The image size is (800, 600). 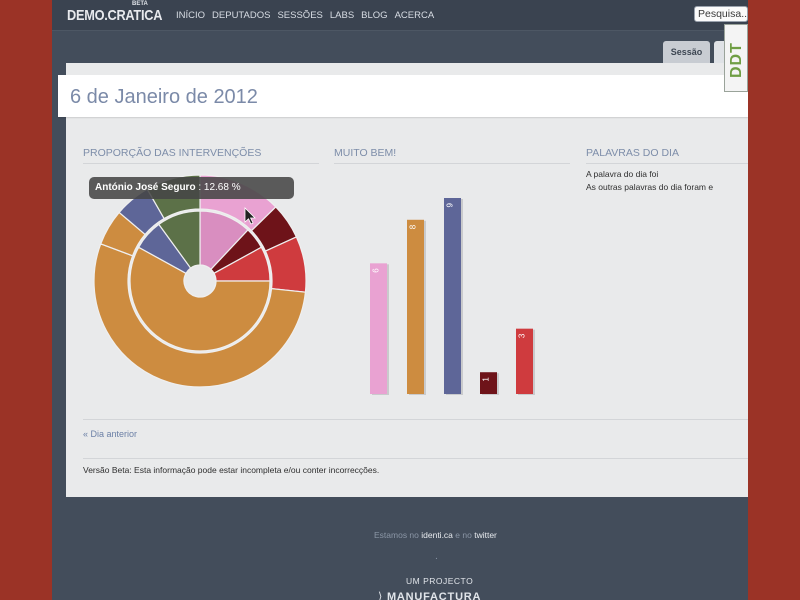 What do you see at coordinates (413, 226) in the screenshot?
I see `bar-value-label-1: 8` at bounding box center [413, 226].